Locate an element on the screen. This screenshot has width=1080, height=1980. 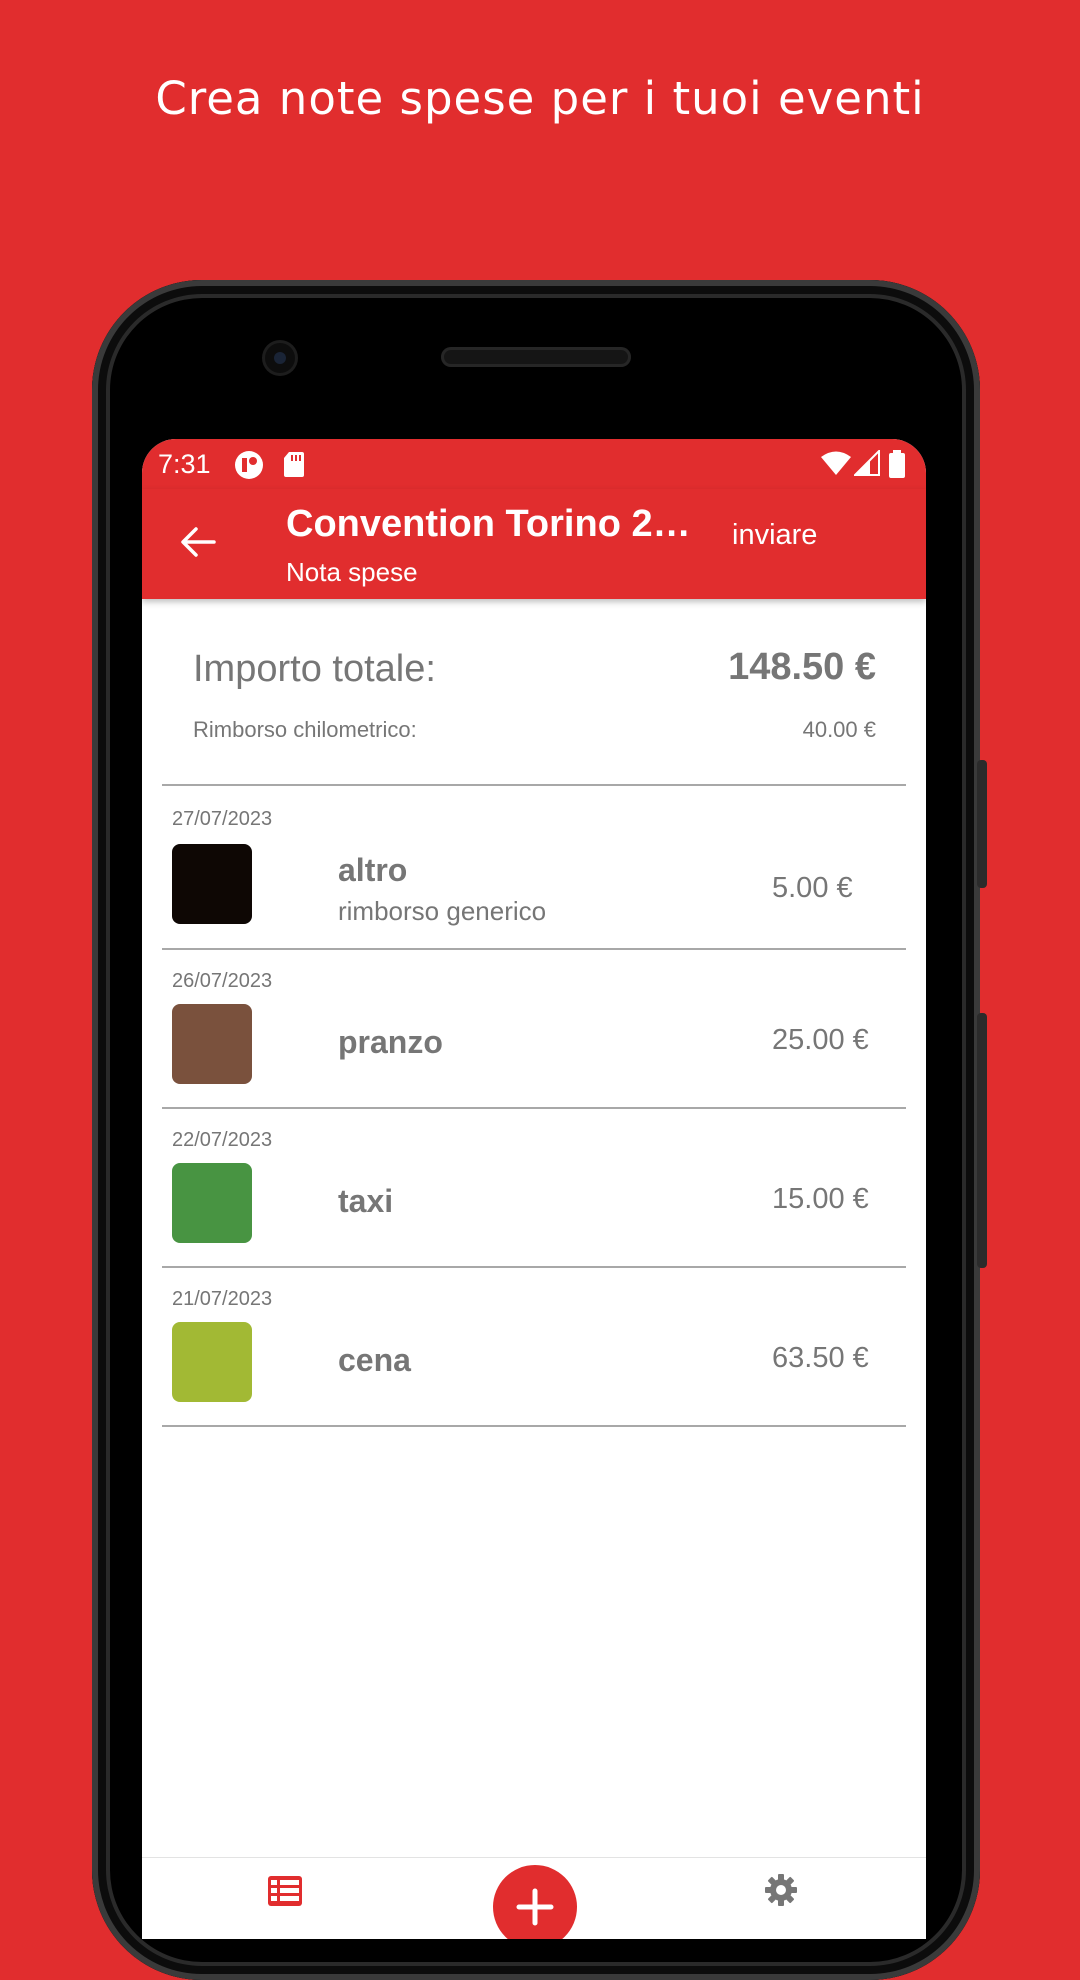
expense-row: 26/07/2023 pranzo 25.00 € is located at coordinates (534, 1028).